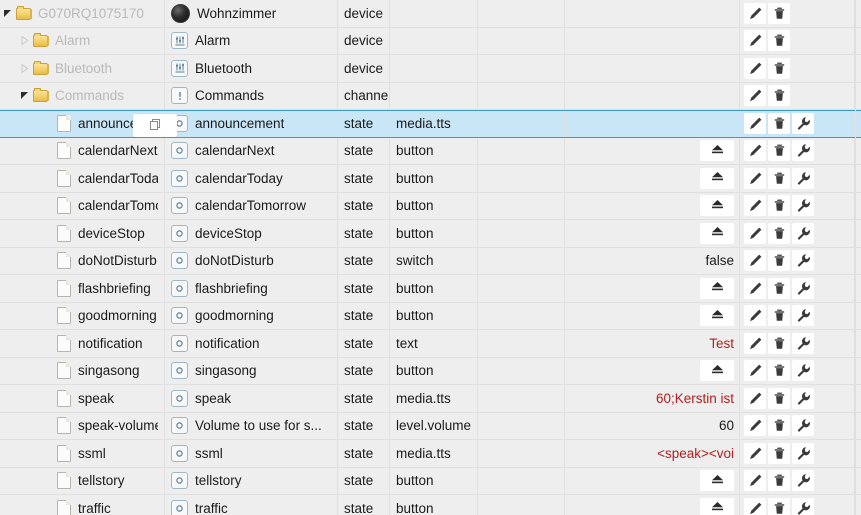  What do you see at coordinates (430, 179) in the screenshot?
I see `table-row: calendarToday calendarToday state button` at bounding box center [430, 179].